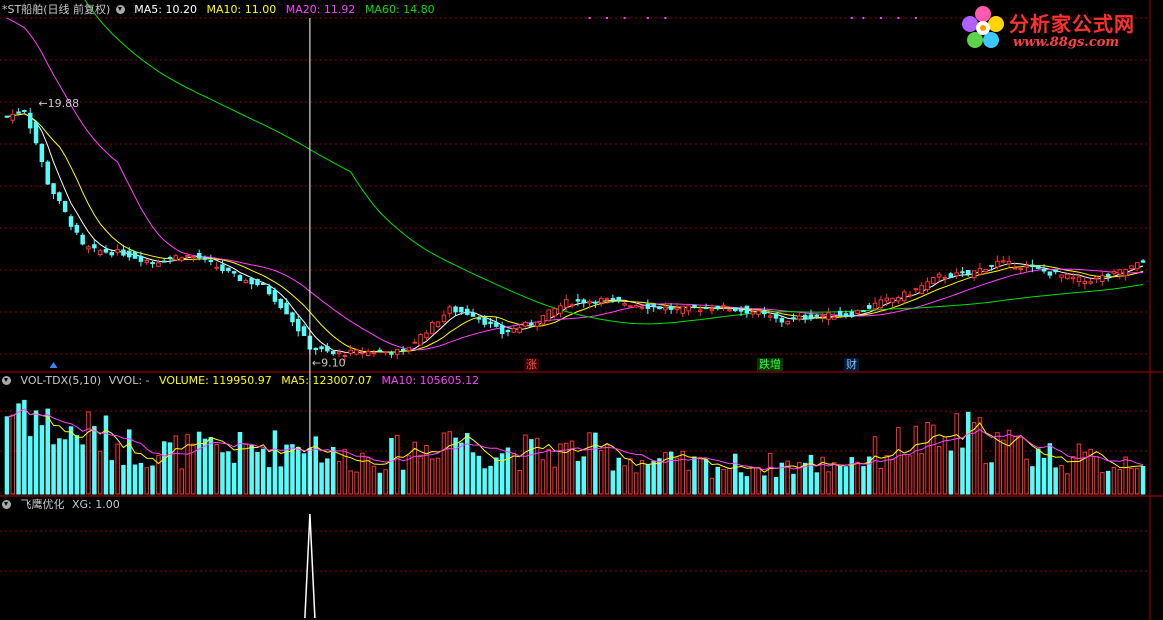  Describe the element at coordinates (983, 27) in the screenshot. I see `flower-logo-icon` at that location.